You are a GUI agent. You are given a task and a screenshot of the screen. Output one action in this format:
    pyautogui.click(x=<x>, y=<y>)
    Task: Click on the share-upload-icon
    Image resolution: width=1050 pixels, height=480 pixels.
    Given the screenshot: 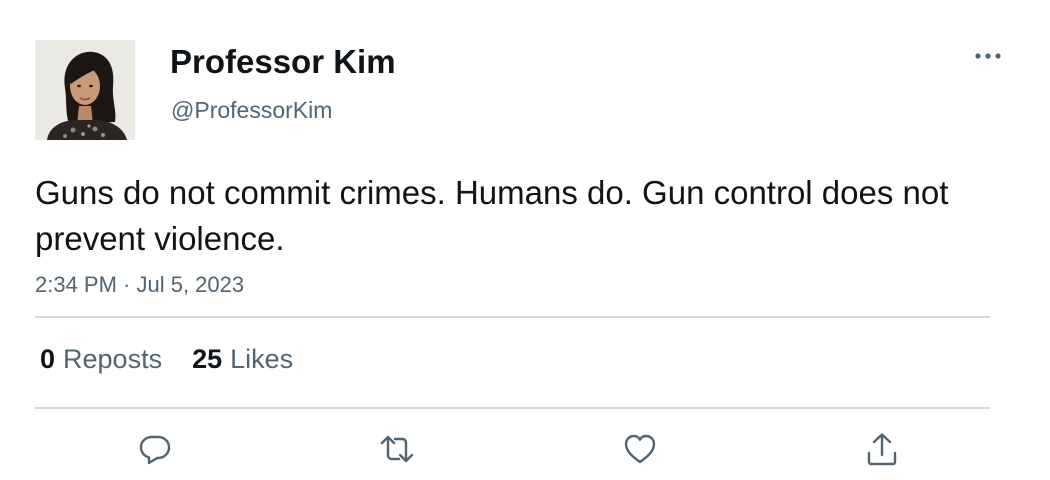 What is the action you would take?
    pyautogui.click(x=882, y=449)
    